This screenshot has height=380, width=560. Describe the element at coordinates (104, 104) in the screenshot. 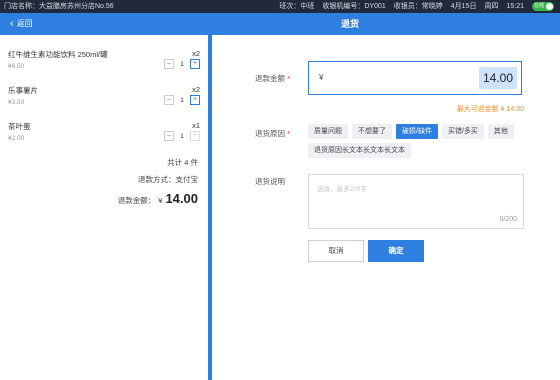

I see `list-item: 乐事薯片 x2 ¥3.50 – 1 +` at that location.